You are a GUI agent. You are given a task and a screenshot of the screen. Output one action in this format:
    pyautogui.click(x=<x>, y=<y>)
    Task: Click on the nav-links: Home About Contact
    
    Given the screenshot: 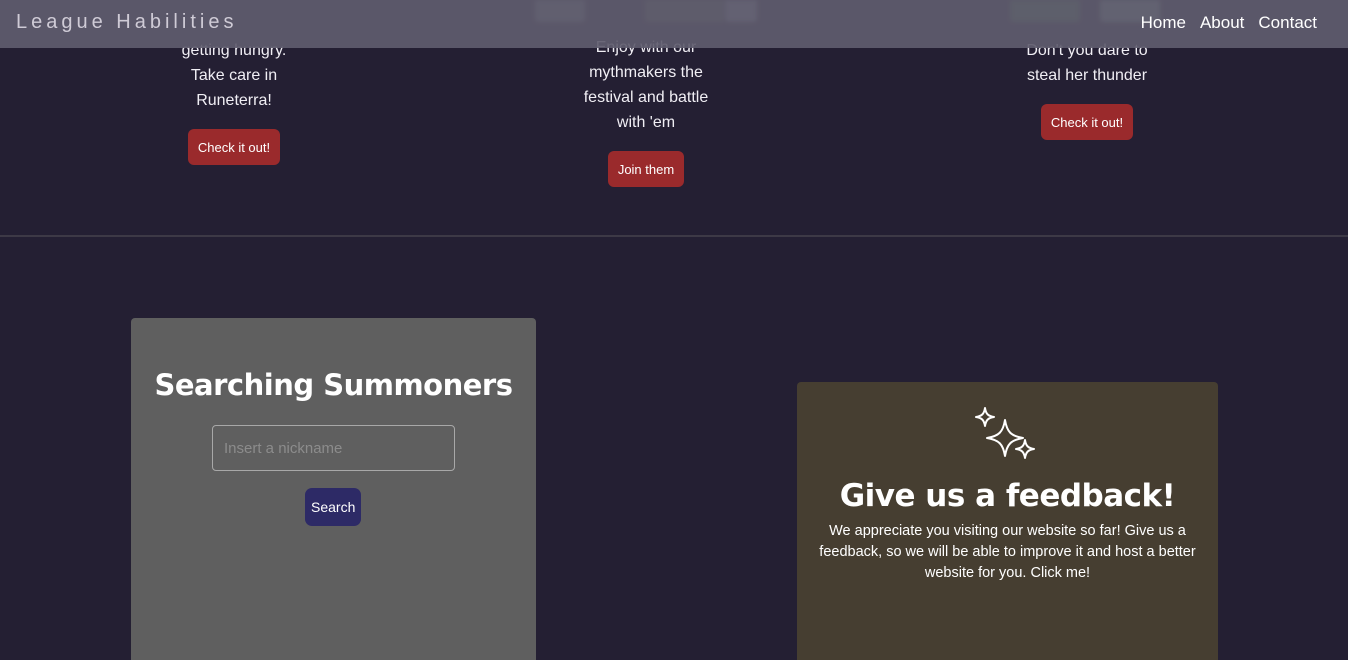 What is the action you would take?
    pyautogui.click(x=1229, y=23)
    